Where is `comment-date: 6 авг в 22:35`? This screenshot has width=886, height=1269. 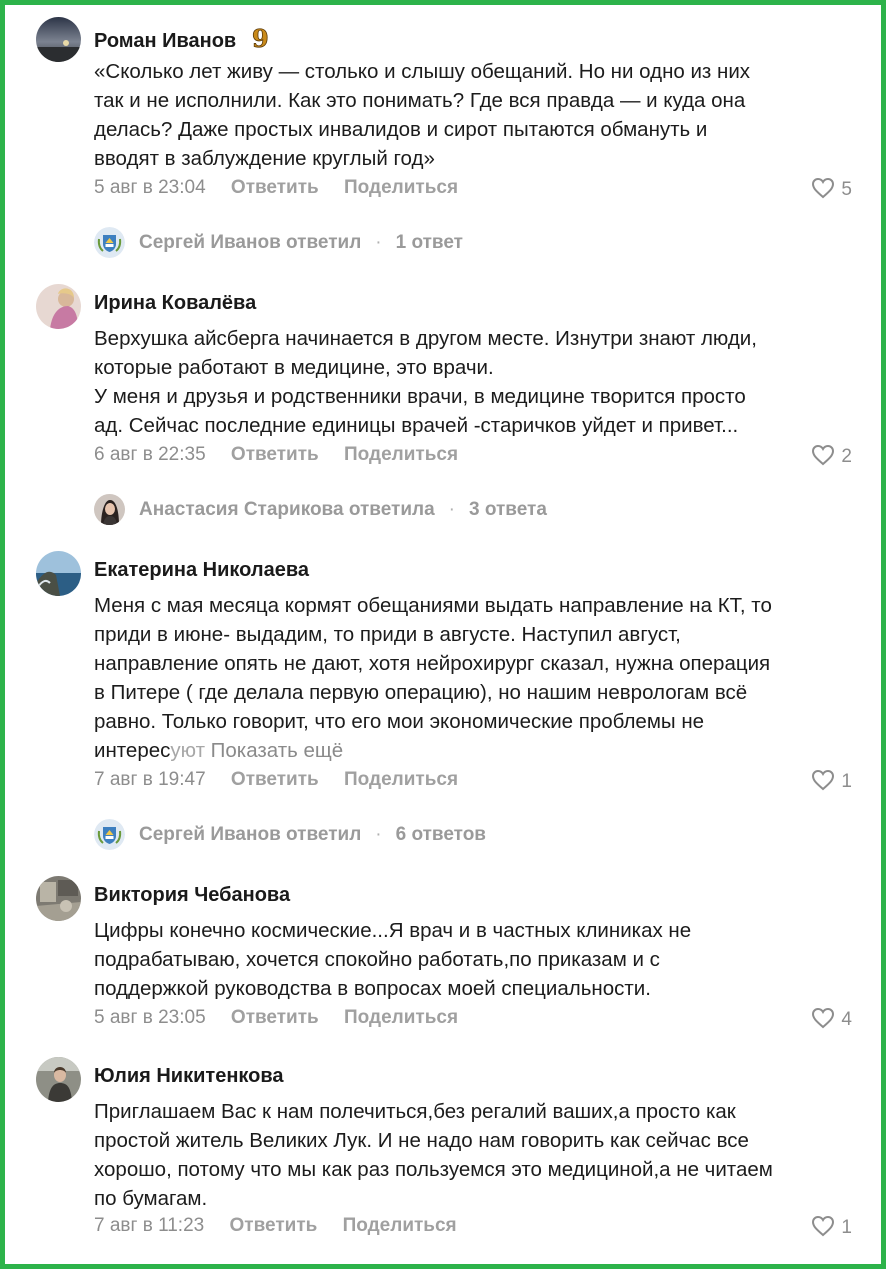 comment-date: 6 авг в 22:35 is located at coordinates (150, 455).